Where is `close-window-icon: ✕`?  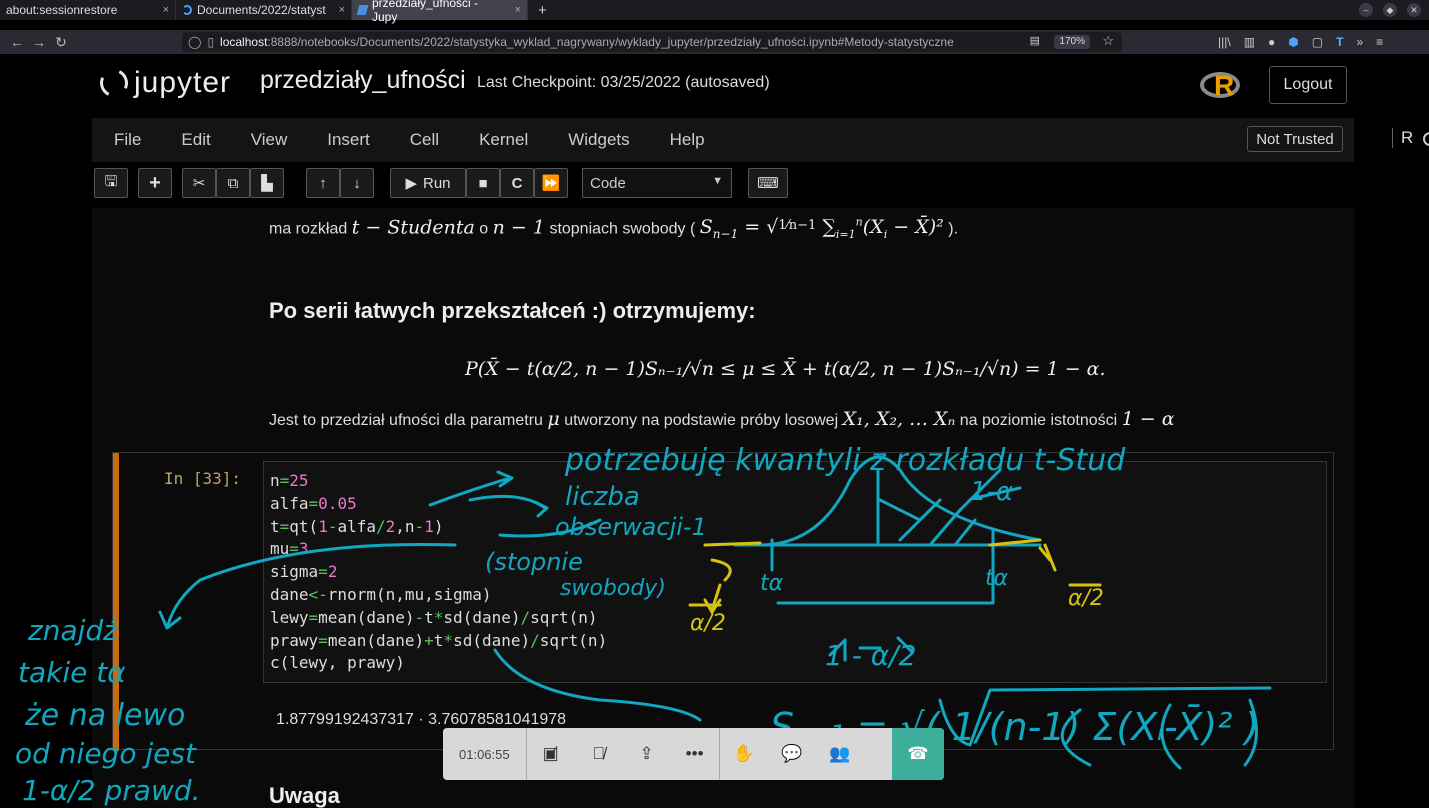 close-window-icon: ✕ is located at coordinates (1414, 10).